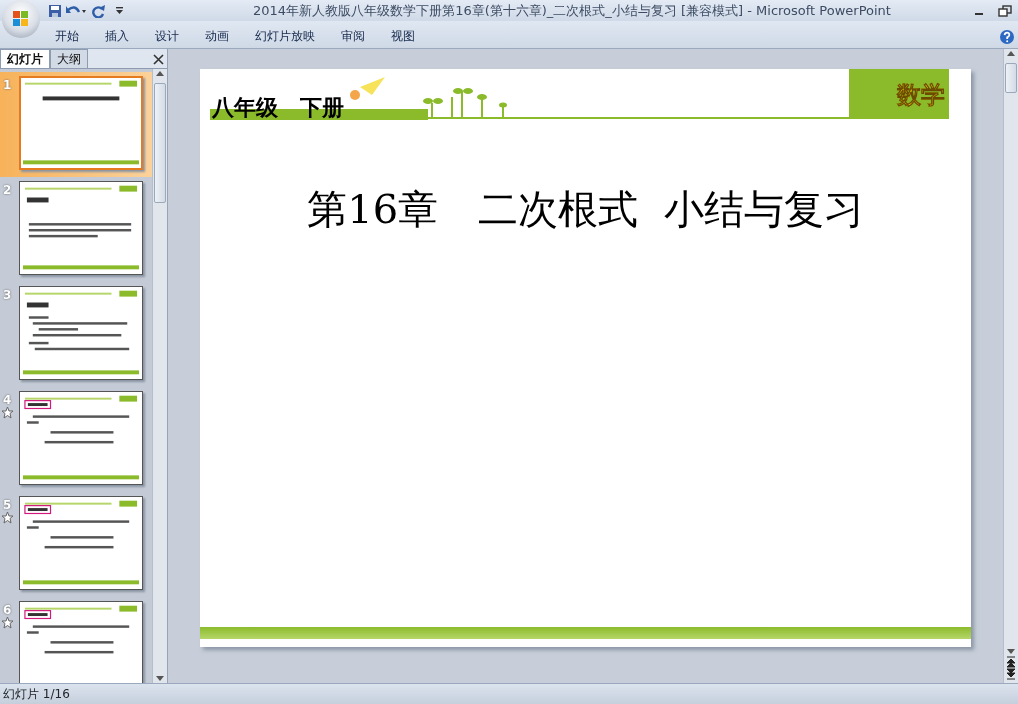  I want to click on office-button, so click(21, 19).